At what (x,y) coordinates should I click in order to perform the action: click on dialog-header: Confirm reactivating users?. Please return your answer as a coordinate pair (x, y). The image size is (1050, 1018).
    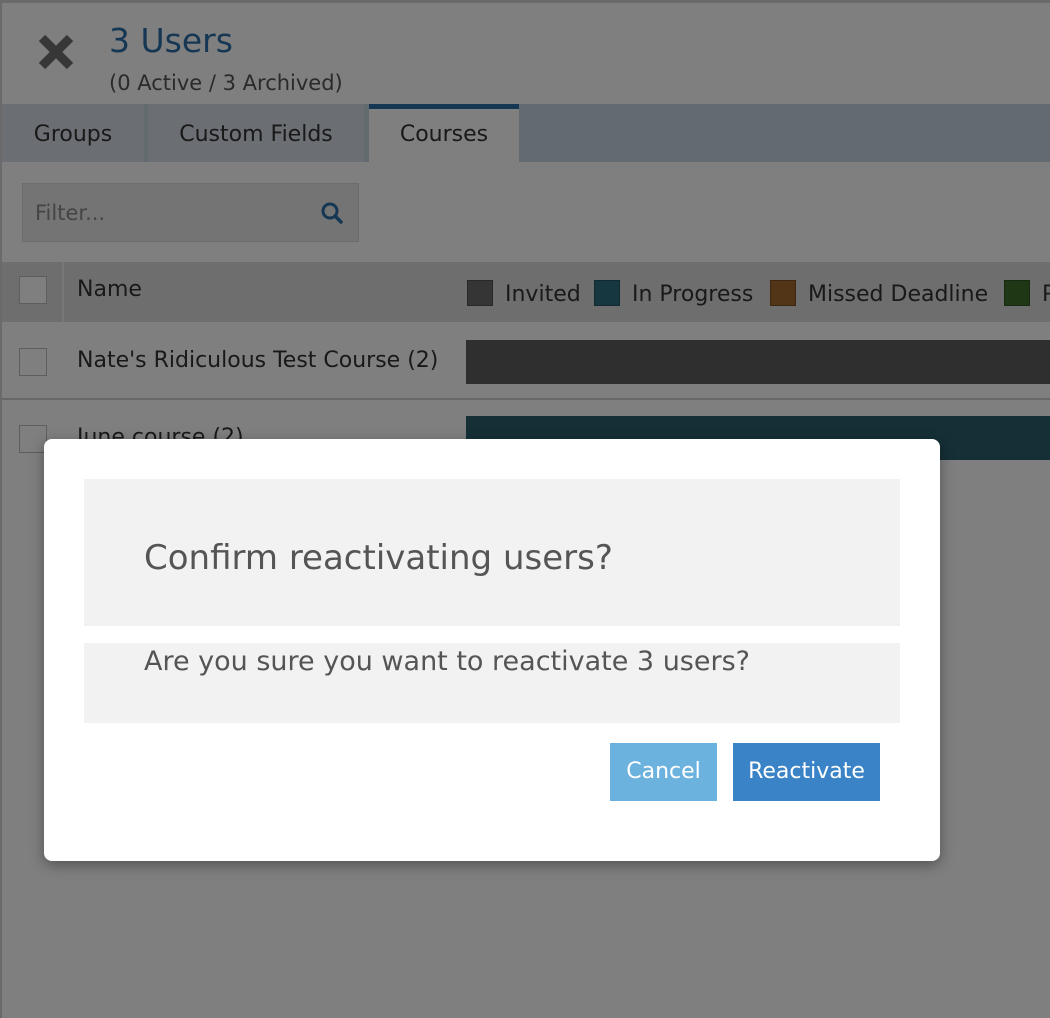
    Looking at the image, I should click on (492, 552).